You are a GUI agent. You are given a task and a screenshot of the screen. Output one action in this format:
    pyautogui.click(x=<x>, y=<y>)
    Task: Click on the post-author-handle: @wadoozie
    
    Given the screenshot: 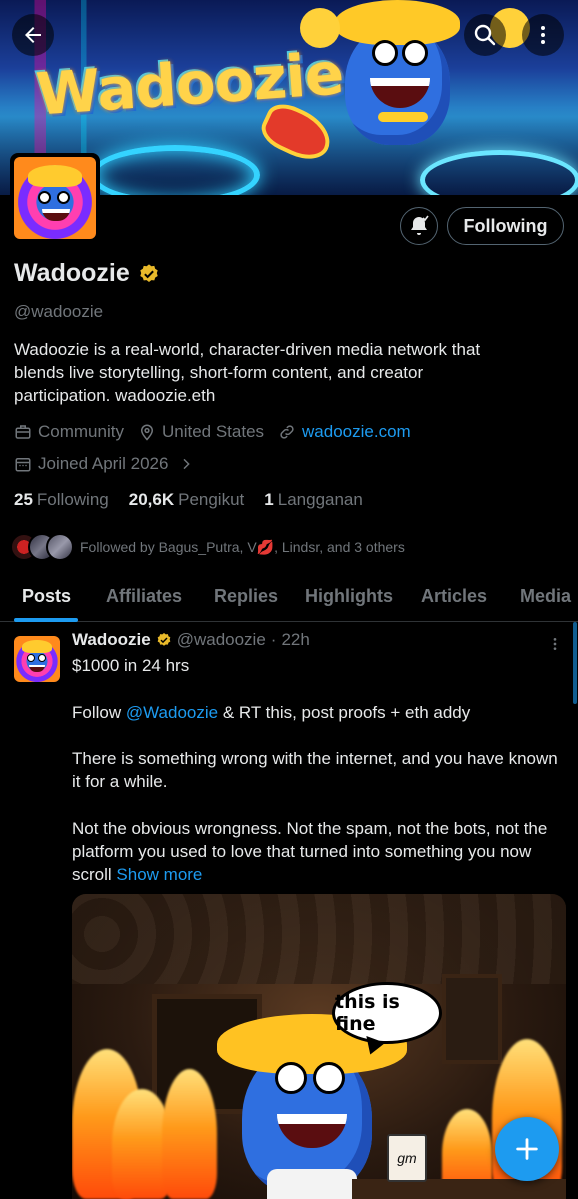 What is the action you would take?
    pyautogui.click(x=221, y=640)
    